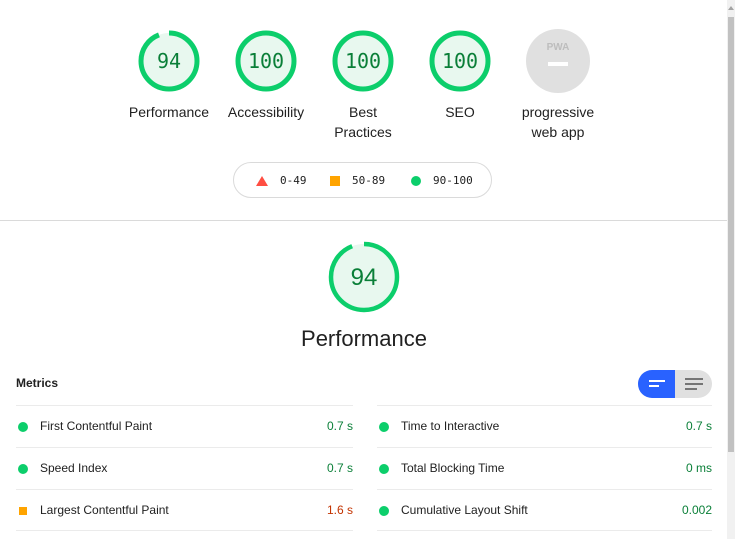  I want to click on gauge-label: progressive web app, so click(558, 122).